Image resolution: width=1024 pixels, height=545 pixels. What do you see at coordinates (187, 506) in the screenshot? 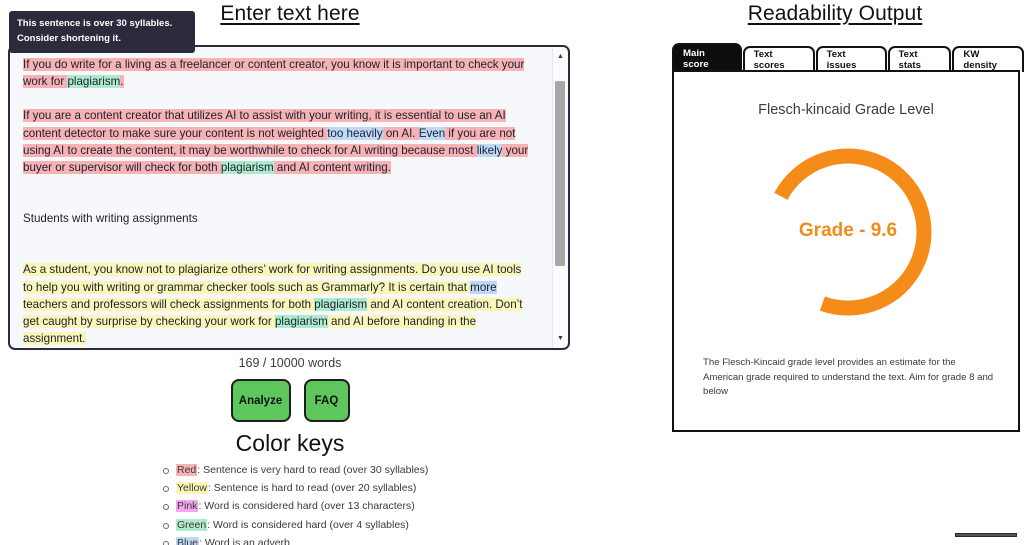
I see `color-key-swatch-label: Pink` at bounding box center [187, 506].